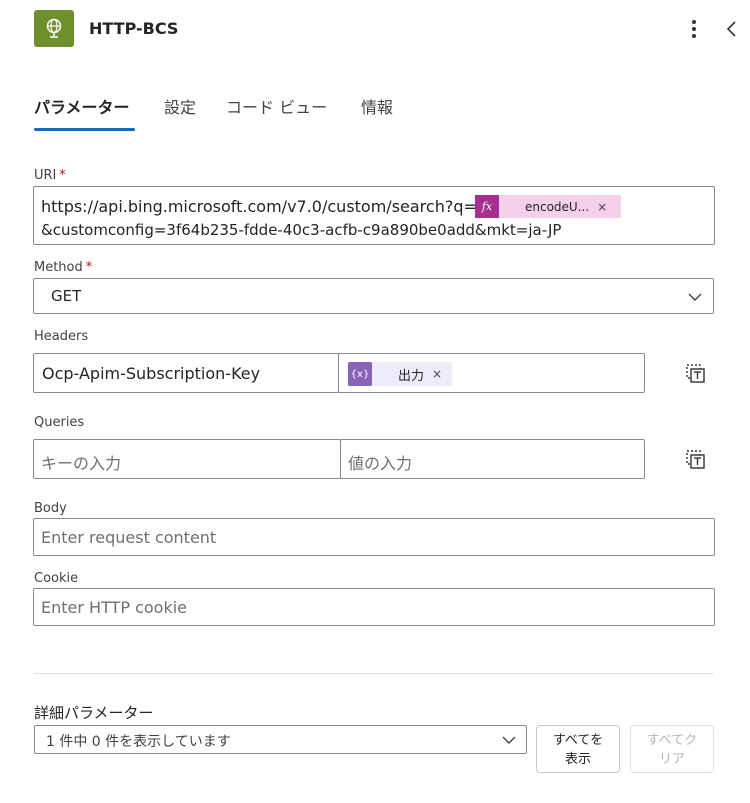 The width and height of the screenshot is (750, 803). Describe the element at coordinates (138, 742) in the screenshot. I see `advanced-parameters-value: 1 件中 0 件を表示しています` at that location.